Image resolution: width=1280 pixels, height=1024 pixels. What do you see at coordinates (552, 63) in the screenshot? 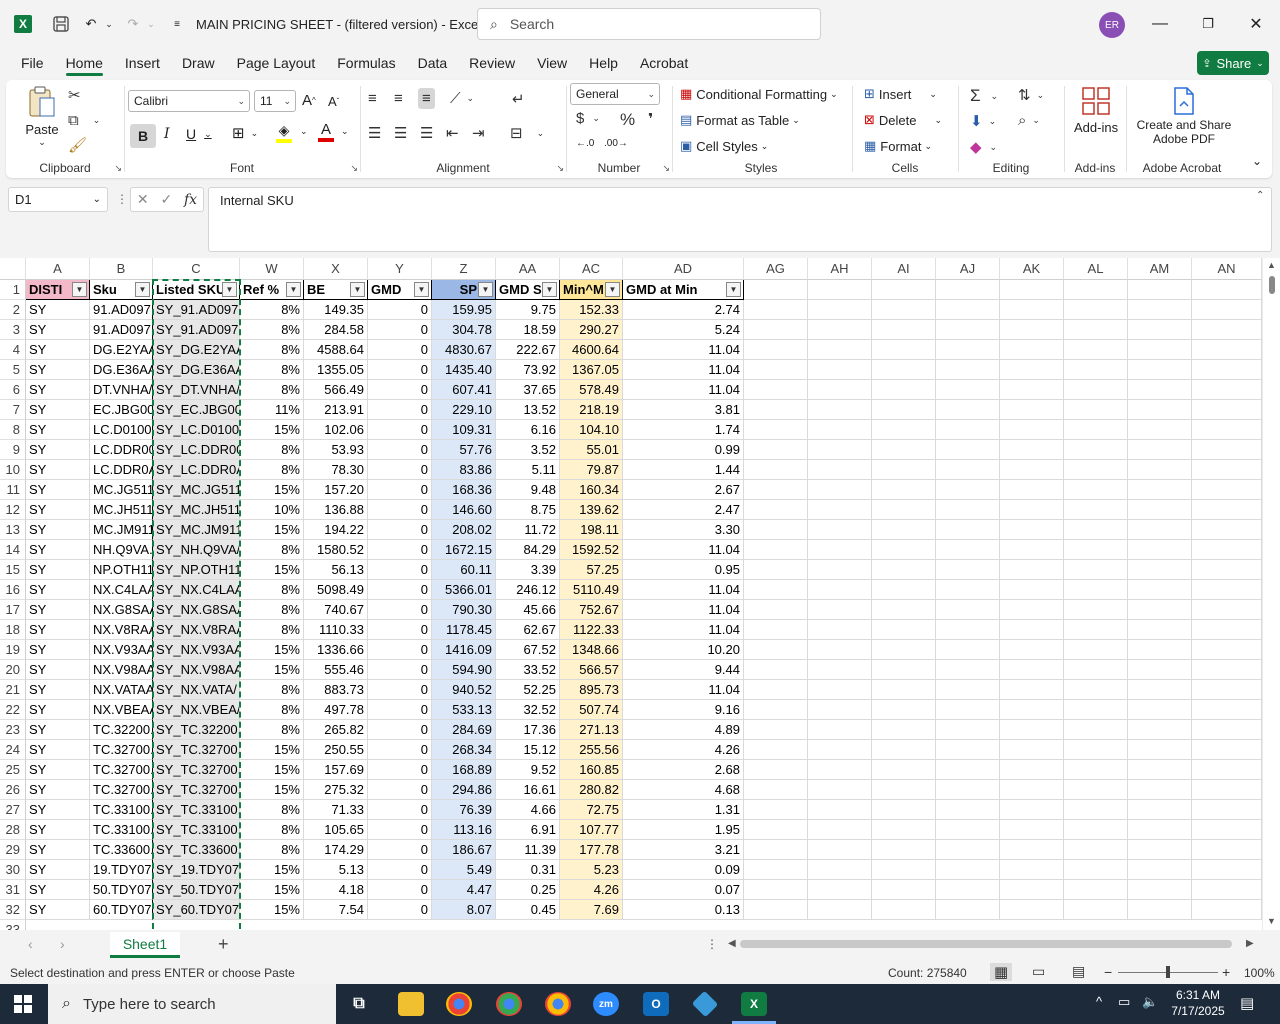
I see `tab-view: View` at bounding box center [552, 63].